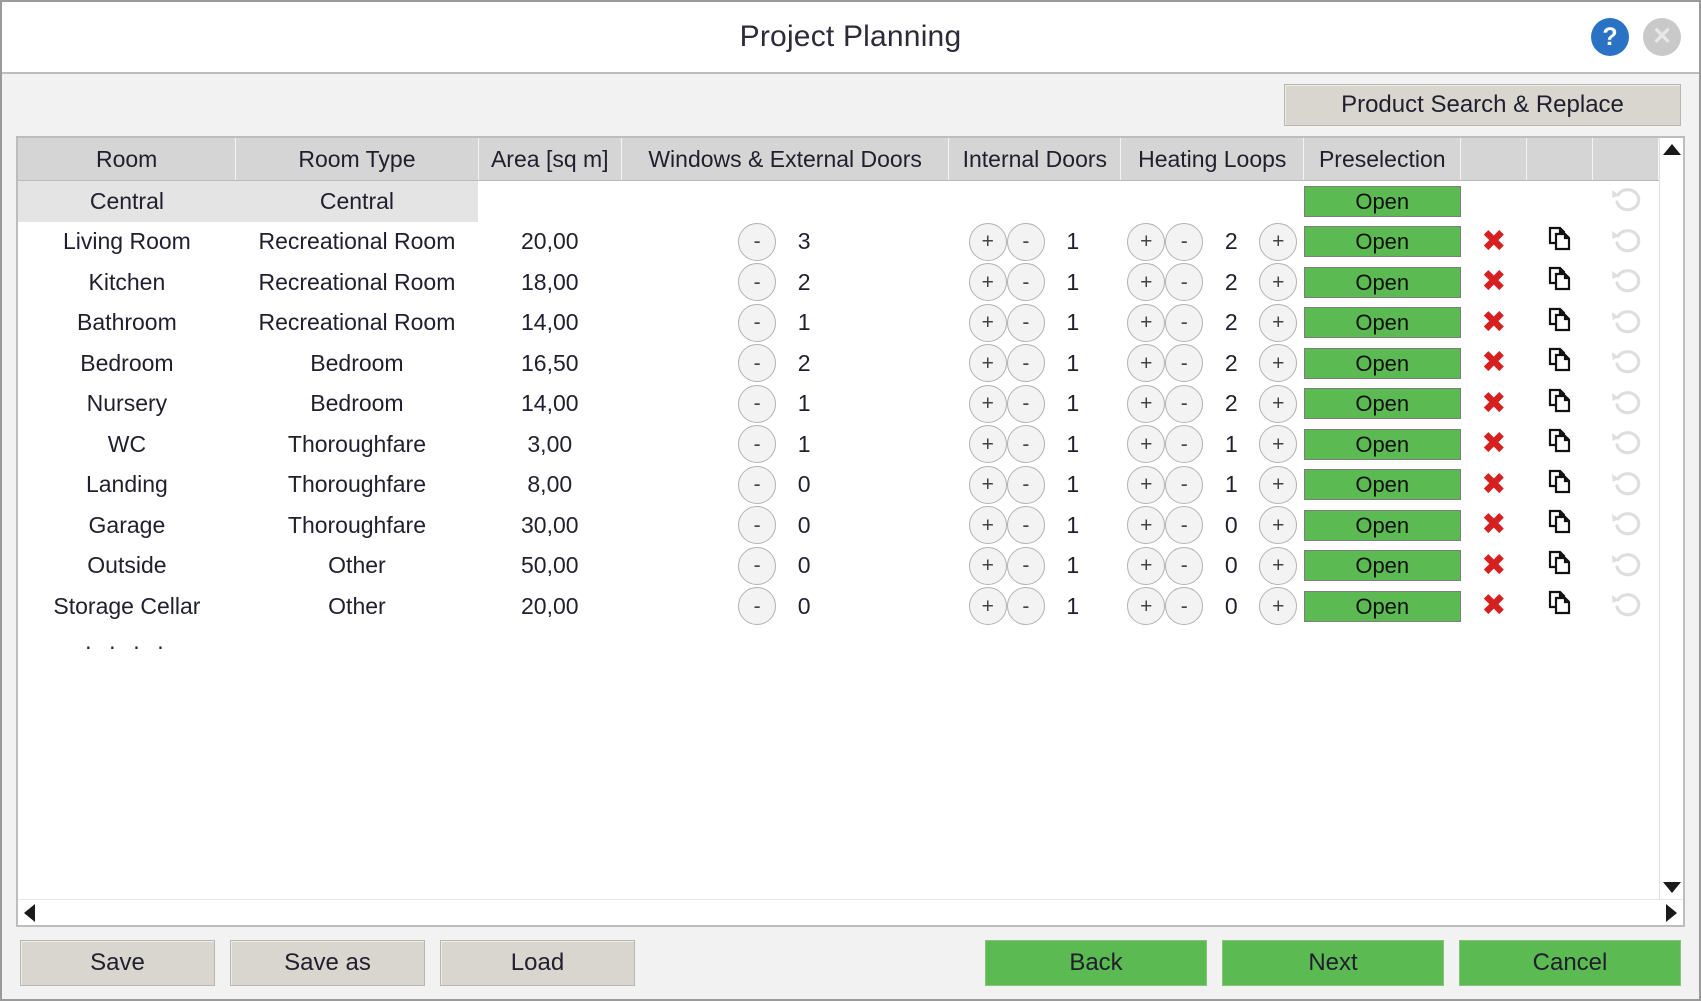 Image resolution: width=1701 pixels, height=1001 pixels. What do you see at coordinates (1671, 887) in the screenshot?
I see `scroll-down-icon` at bounding box center [1671, 887].